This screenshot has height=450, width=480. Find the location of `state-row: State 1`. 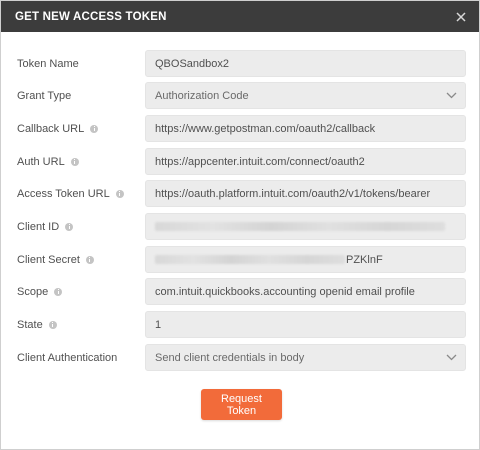

state-row: State 1 is located at coordinates (240, 324).